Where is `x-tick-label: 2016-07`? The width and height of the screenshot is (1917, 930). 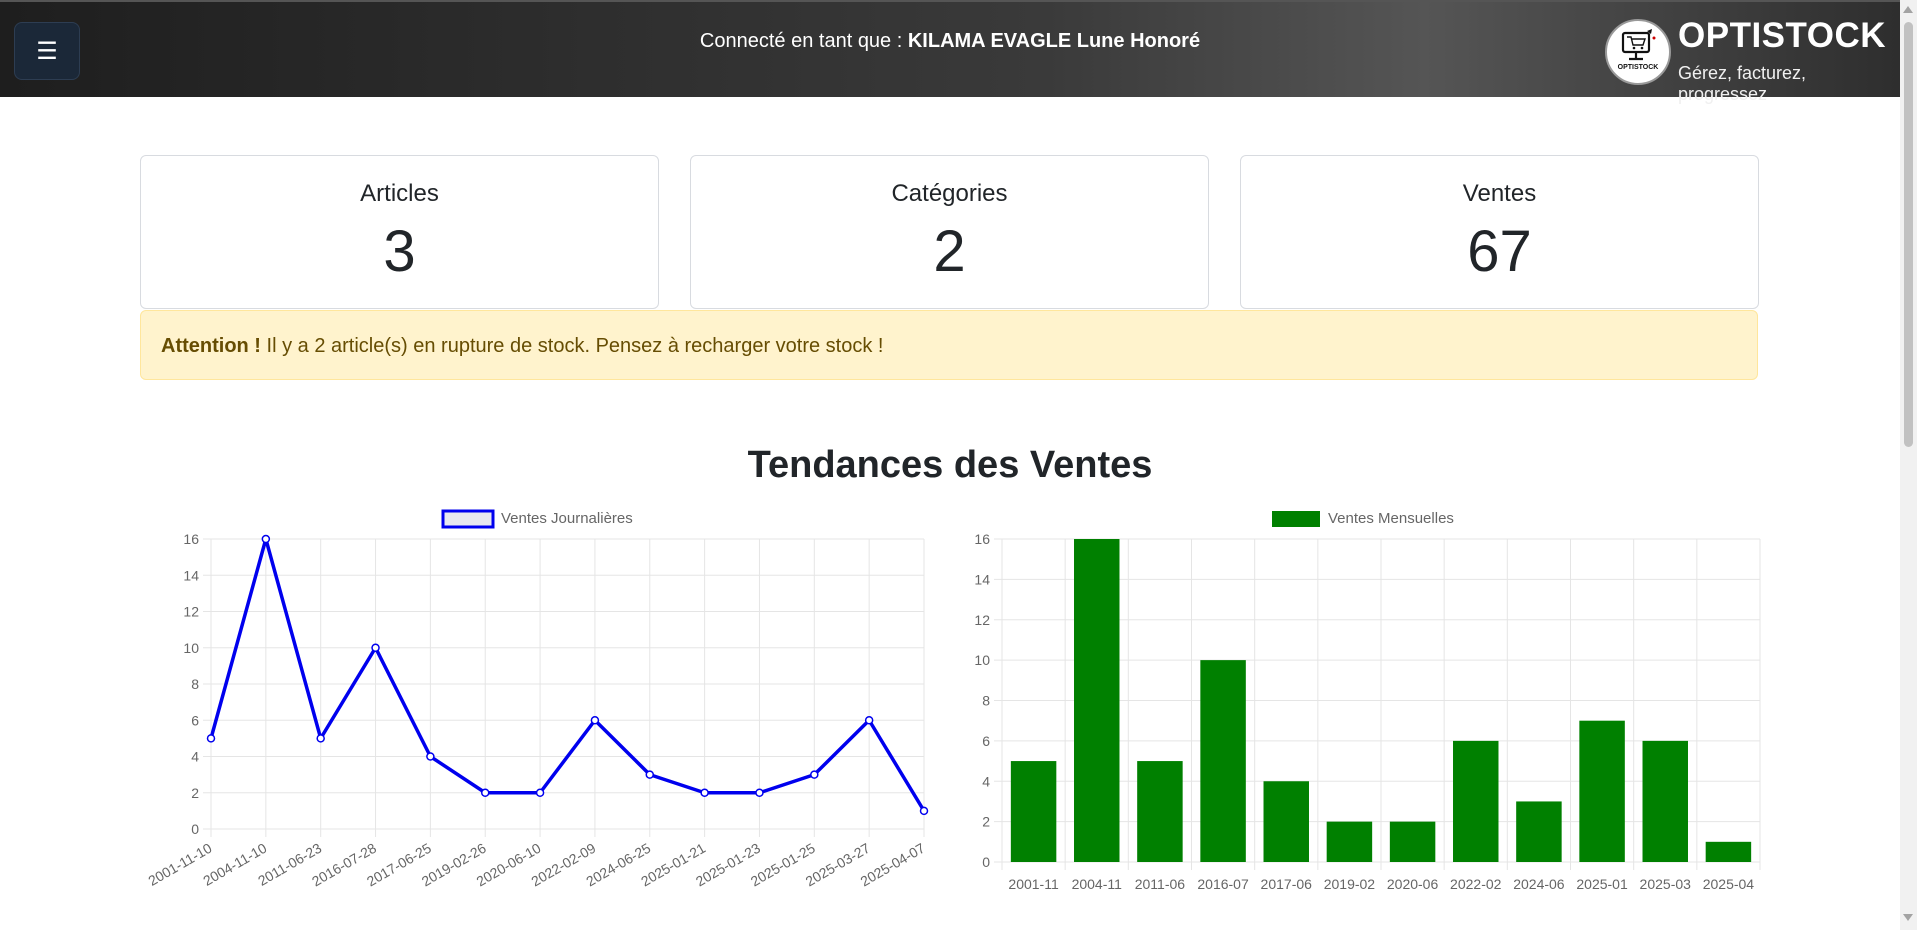 x-tick-label: 2016-07 is located at coordinates (1223, 884).